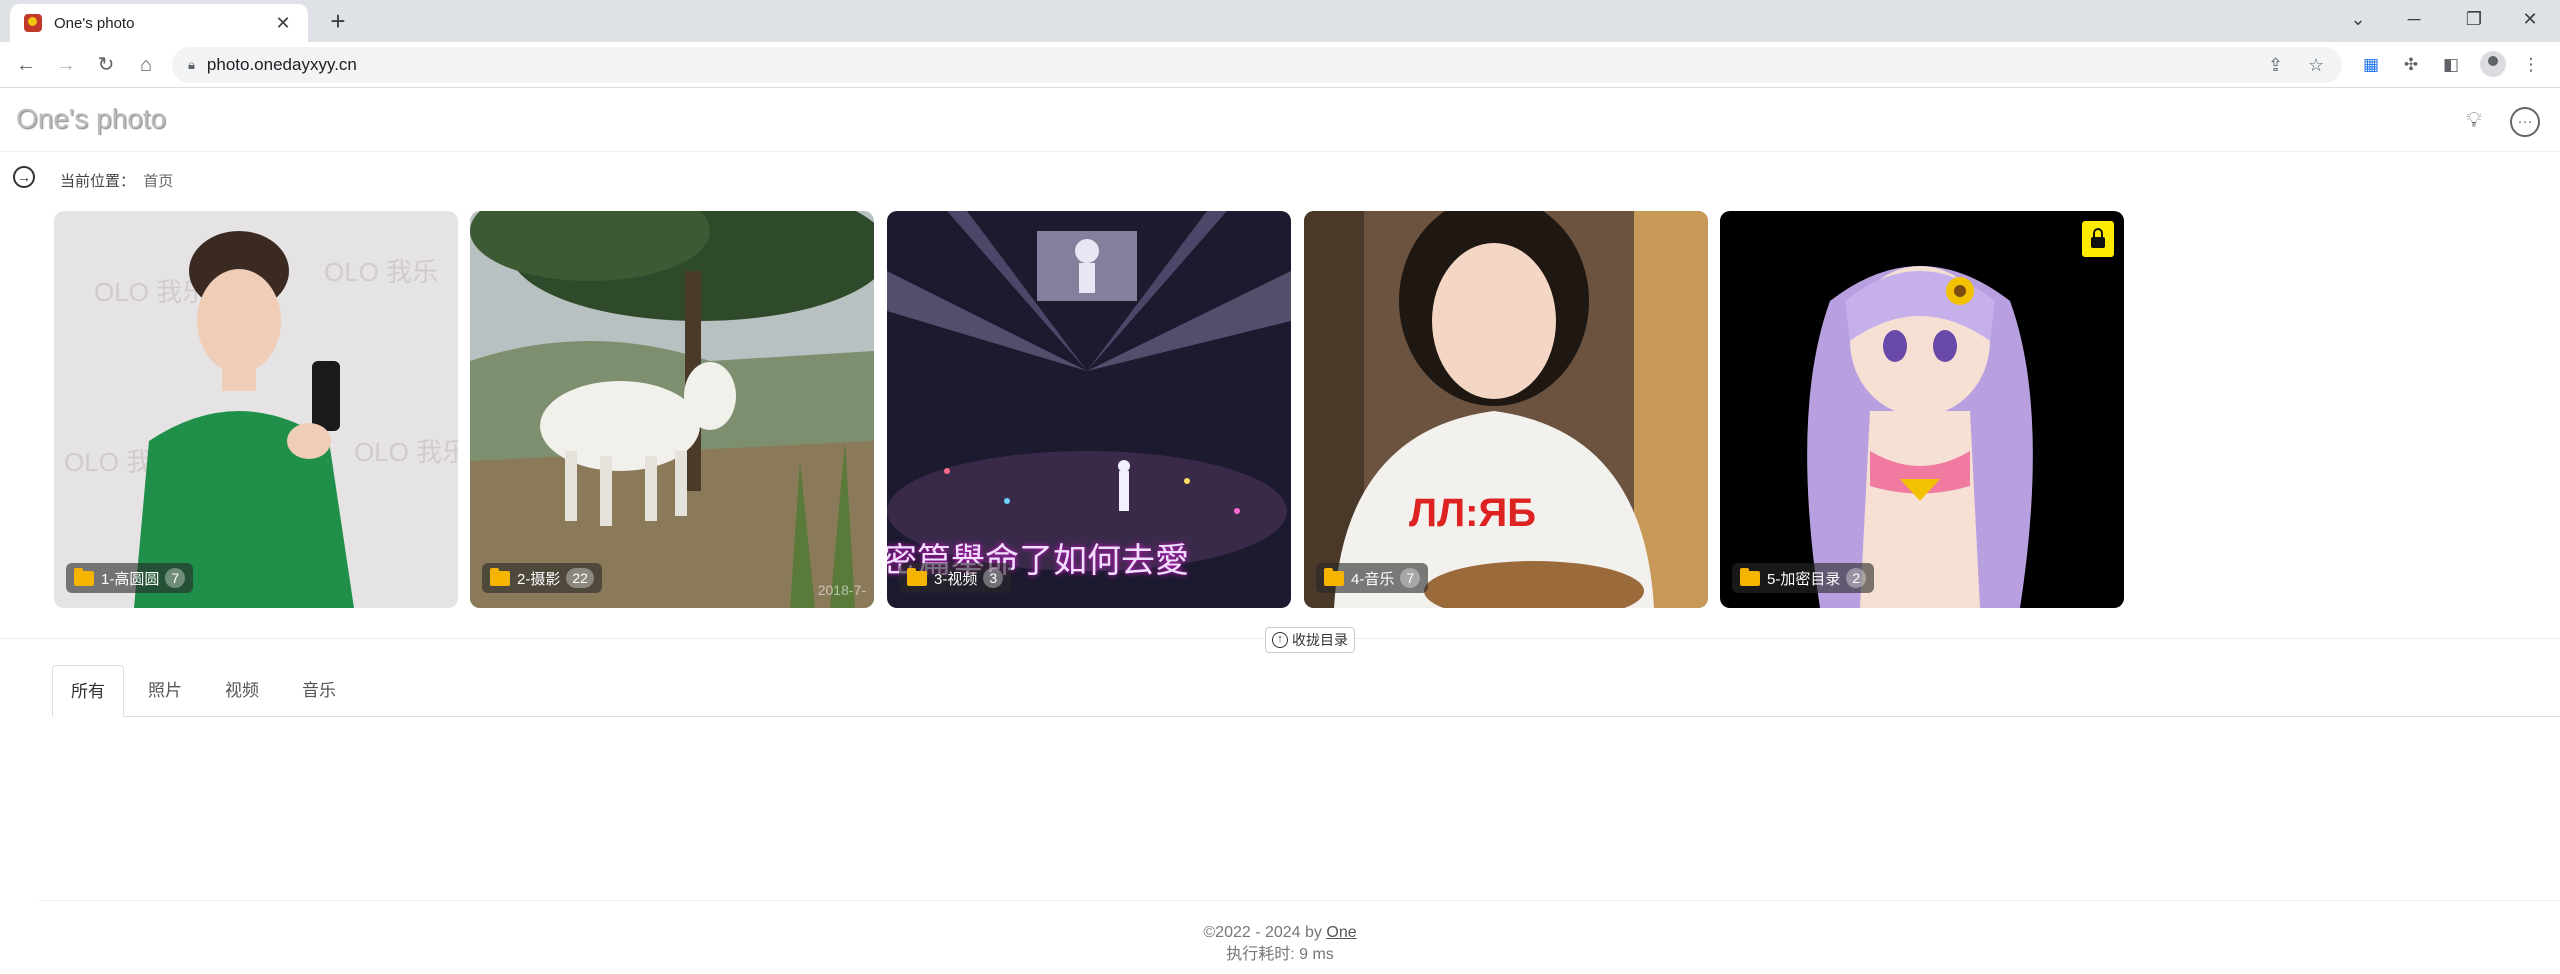  What do you see at coordinates (26, 65) in the screenshot?
I see `back-button: ←` at bounding box center [26, 65].